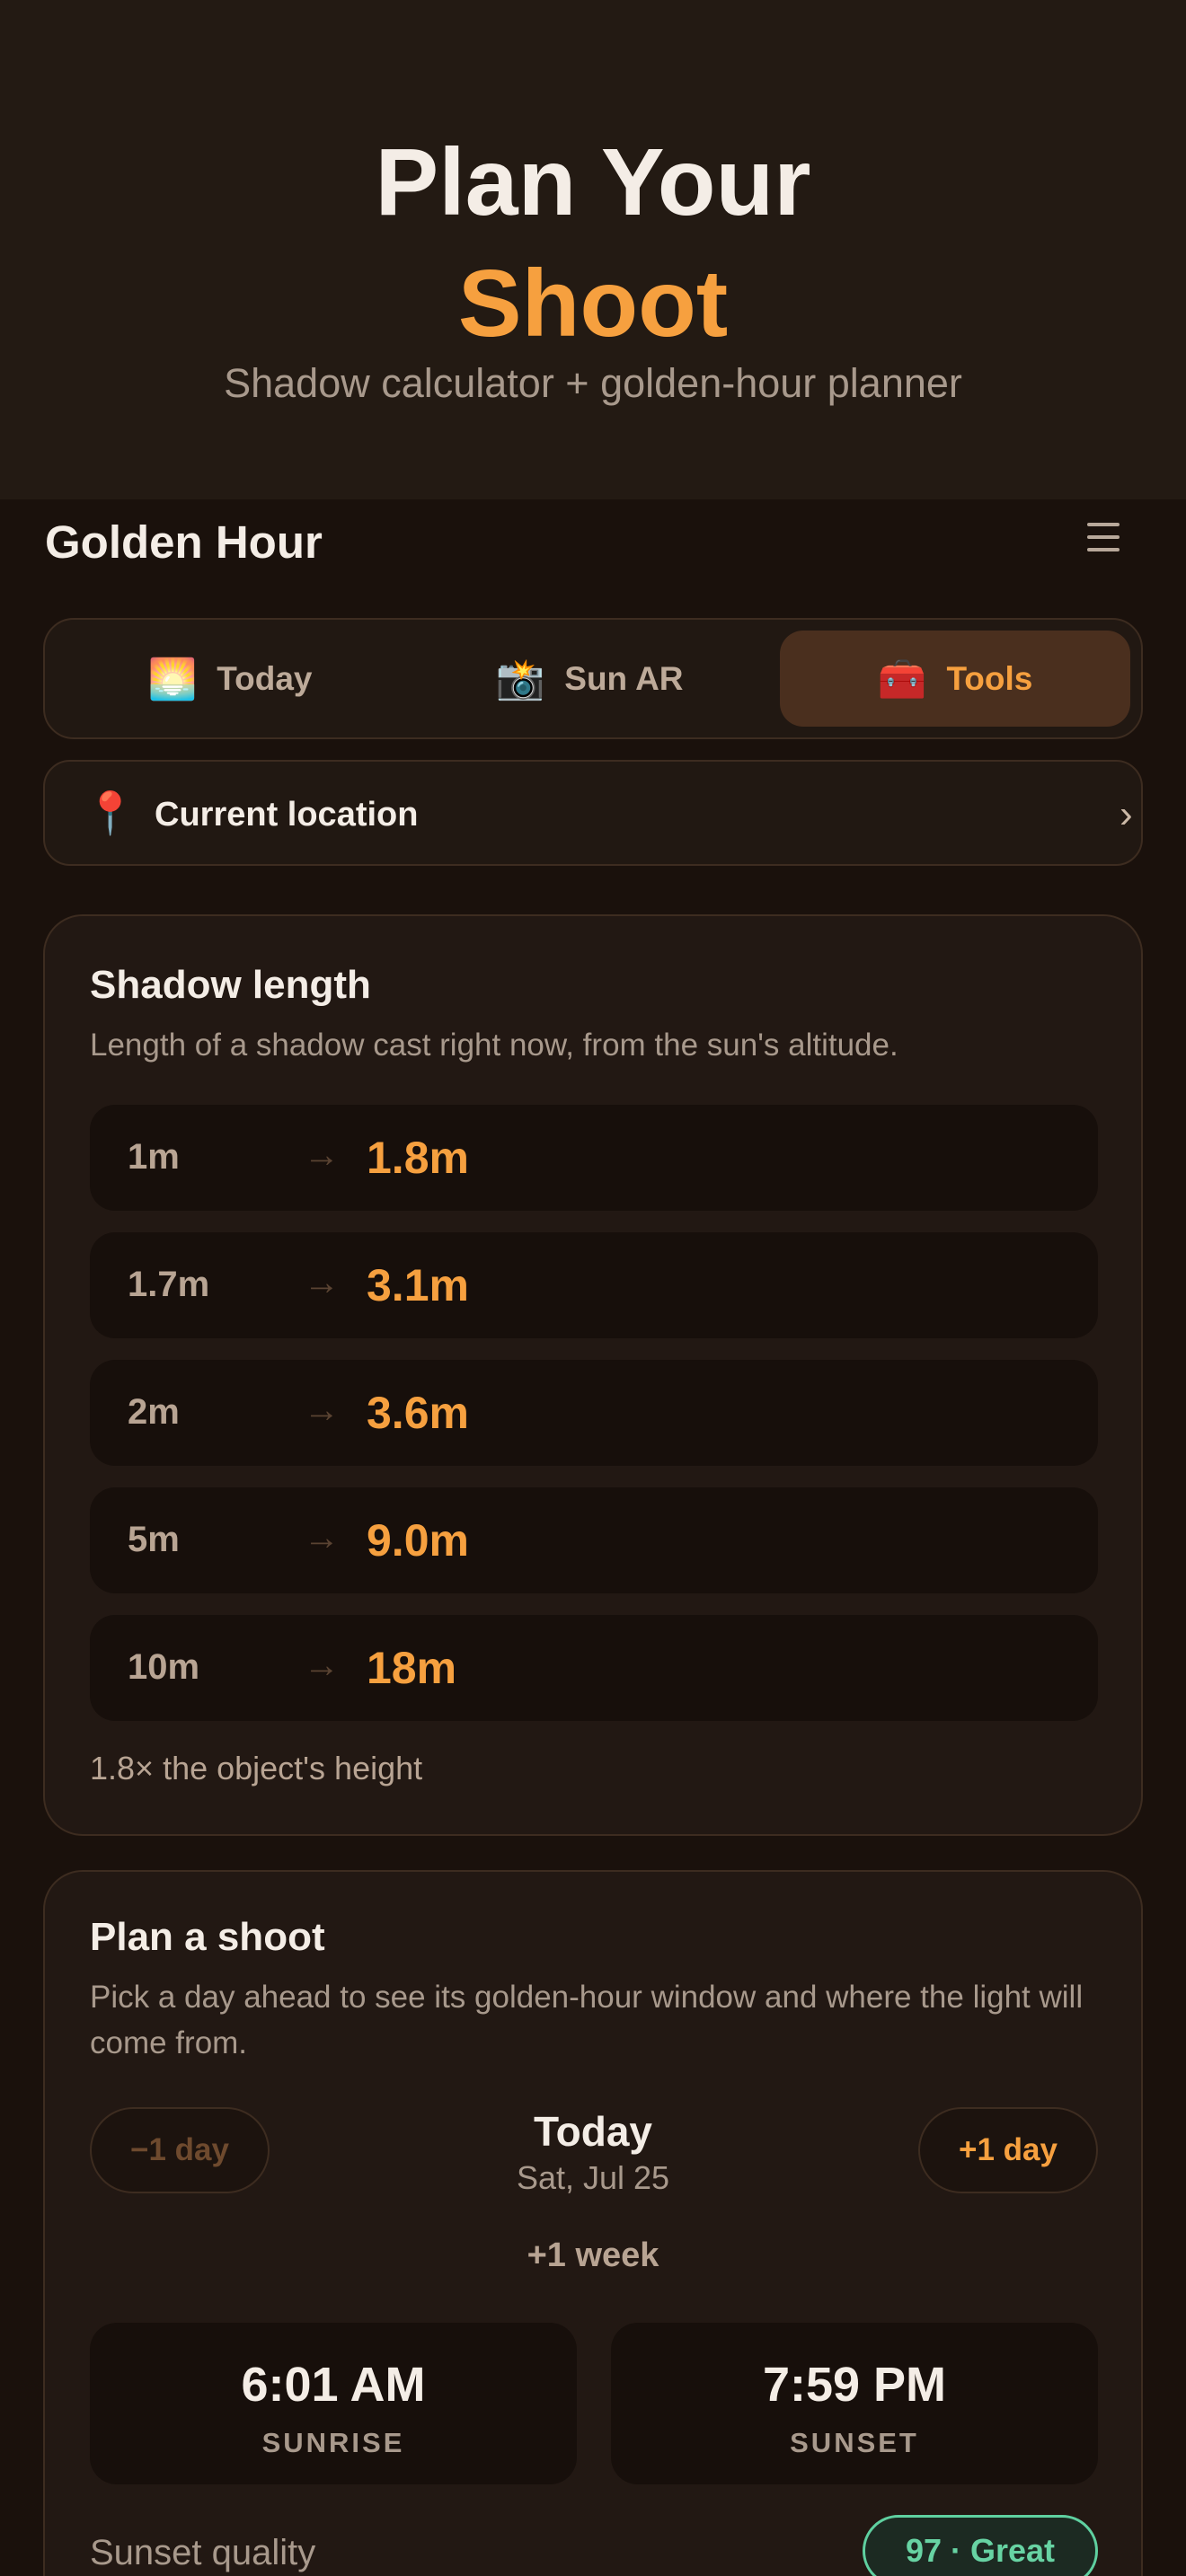 The image size is (1186, 2576). Describe the element at coordinates (594, 1285) in the screenshot. I see `shadow-row: 1.7m → 3.1m` at that location.